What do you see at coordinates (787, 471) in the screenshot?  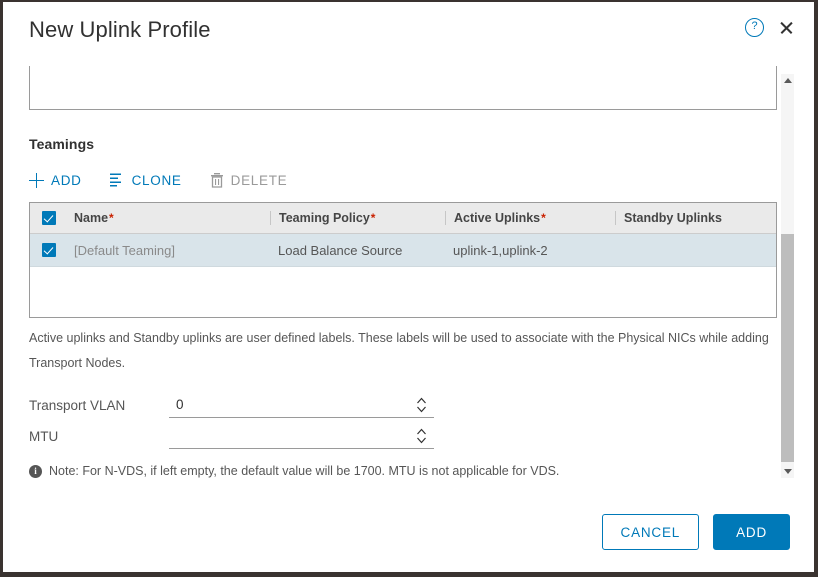 I see `caret-down-icon` at bounding box center [787, 471].